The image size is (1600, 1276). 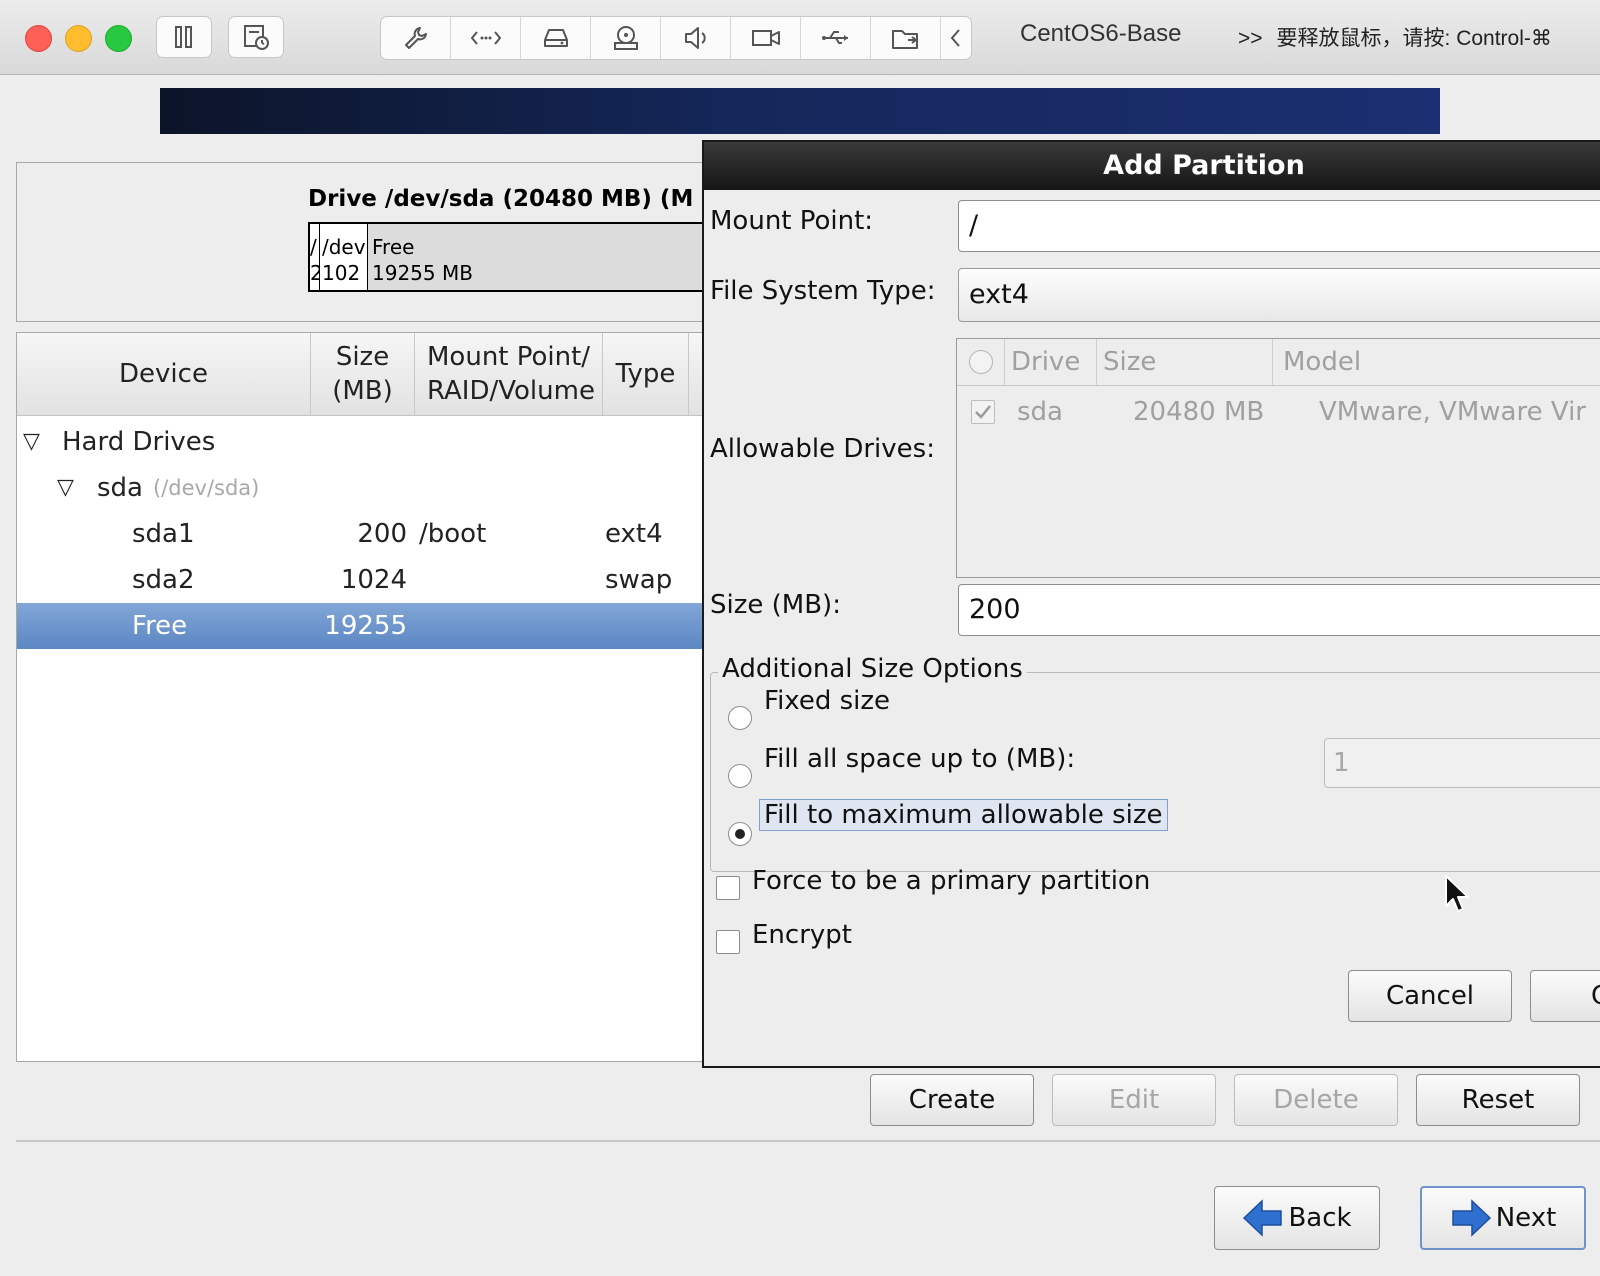 I want to click on drives-header-drive: Drive, so click(x=1051, y=362).